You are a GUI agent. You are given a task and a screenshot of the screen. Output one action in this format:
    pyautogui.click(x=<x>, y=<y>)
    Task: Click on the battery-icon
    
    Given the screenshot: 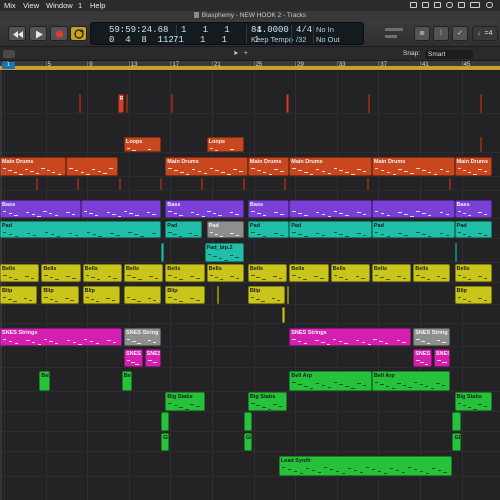 What is the action you would take?
    pyautogui.click(x=475, y=5)
    